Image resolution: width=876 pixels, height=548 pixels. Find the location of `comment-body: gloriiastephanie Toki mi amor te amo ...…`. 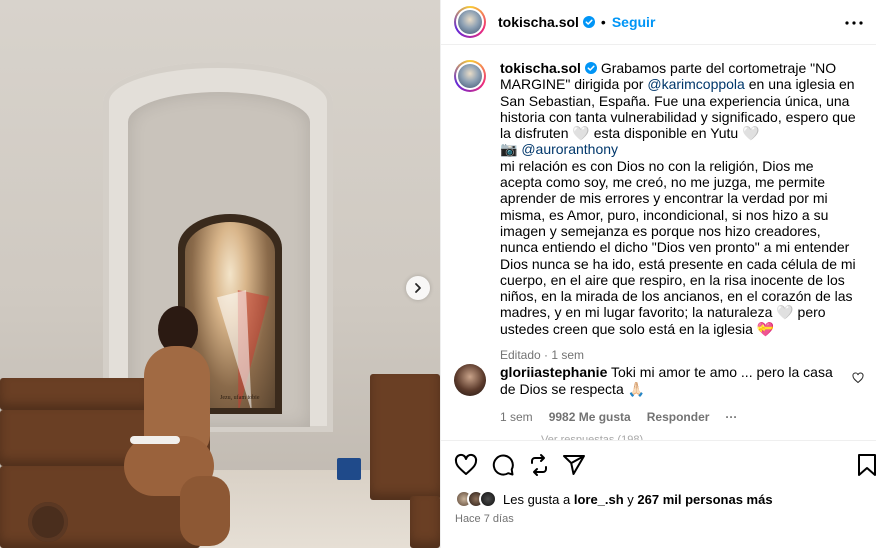

comment-body: gloriiastephanie Toki mi amor te amo ...… is located at coordinates (675, 394).